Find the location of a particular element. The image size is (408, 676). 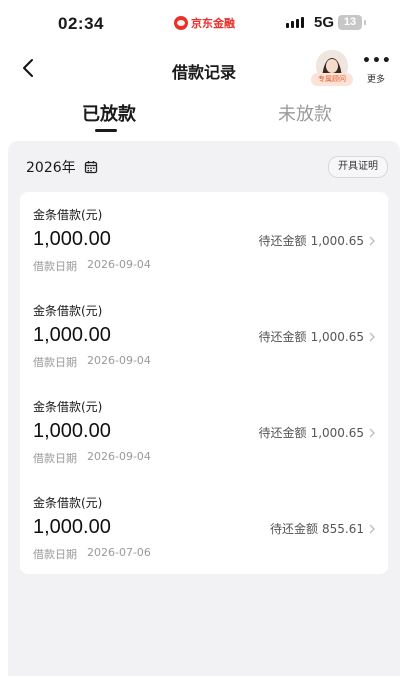

battery-icon: 13 is located at coordinates (350, 22).